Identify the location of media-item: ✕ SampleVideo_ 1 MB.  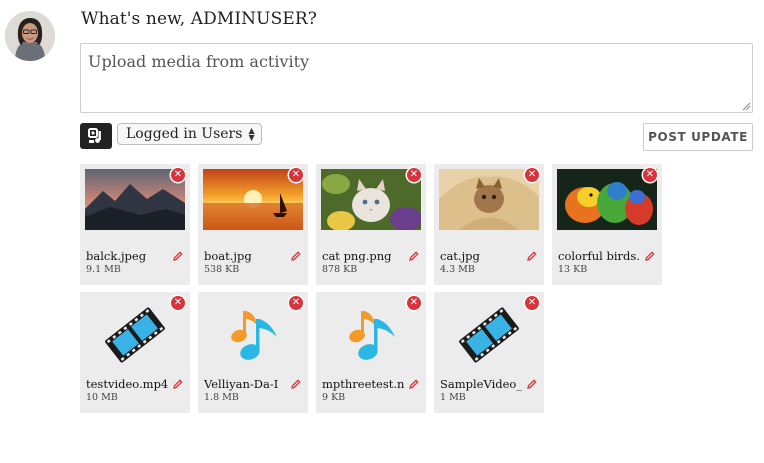
(489, 352).